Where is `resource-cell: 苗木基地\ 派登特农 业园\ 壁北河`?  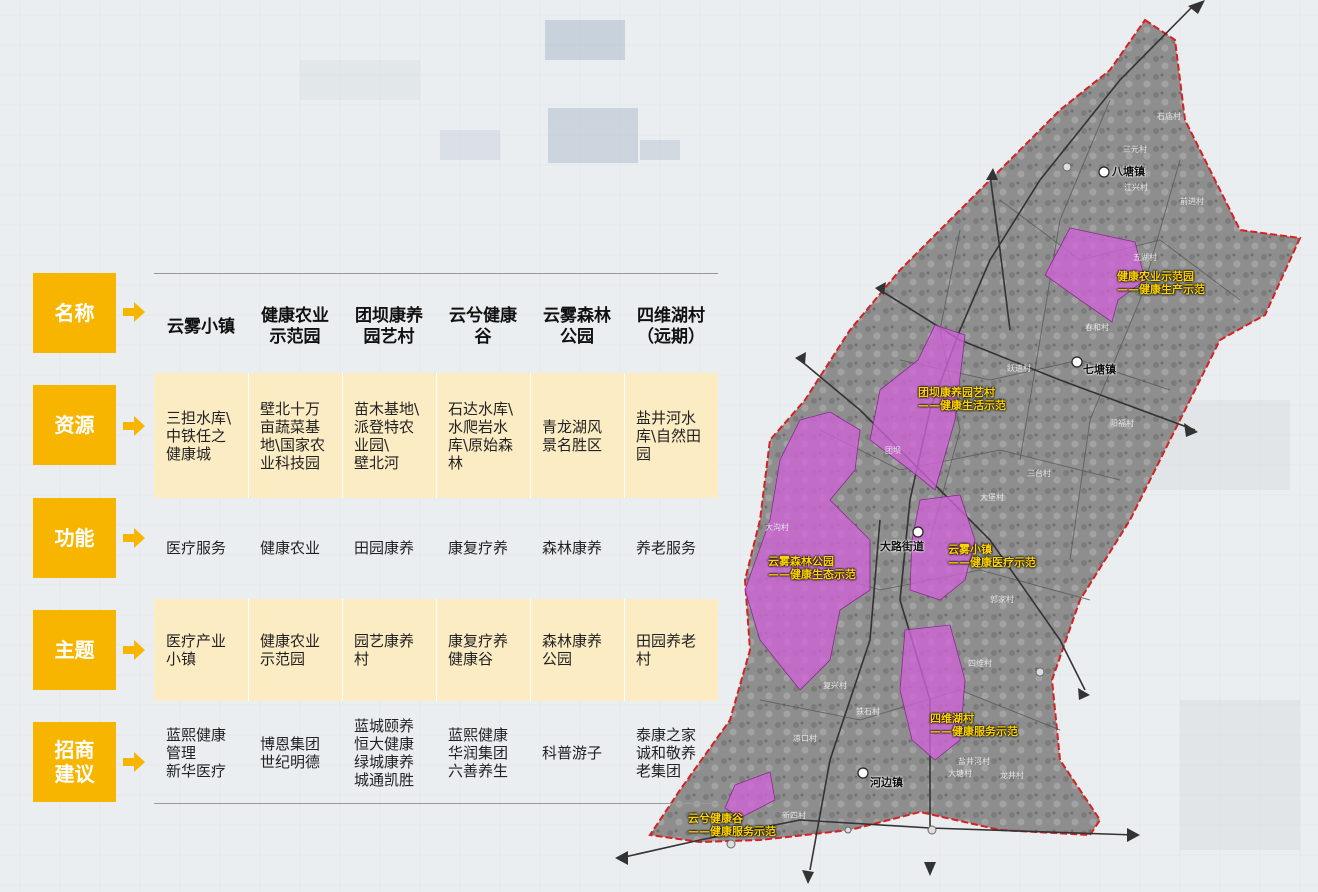 resource-cell: 苗木基地\ 派登特农 业园\ 壁北河 is located at coordinates (387, 435).